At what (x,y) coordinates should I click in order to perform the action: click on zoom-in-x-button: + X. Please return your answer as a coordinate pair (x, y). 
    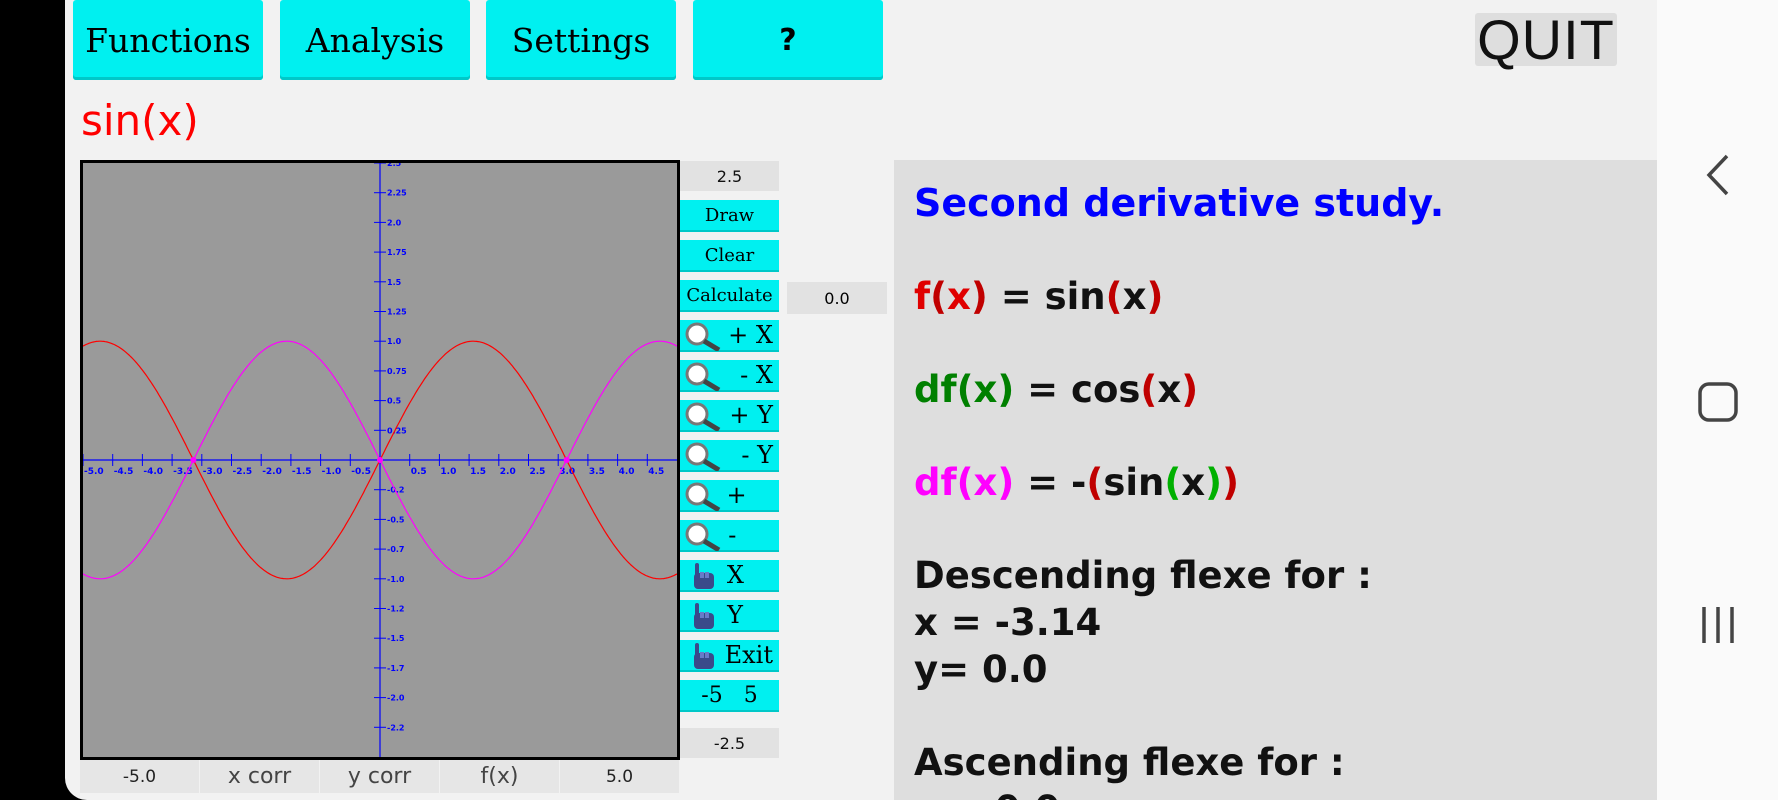
    Looking at the image, I should click on (729, 336).